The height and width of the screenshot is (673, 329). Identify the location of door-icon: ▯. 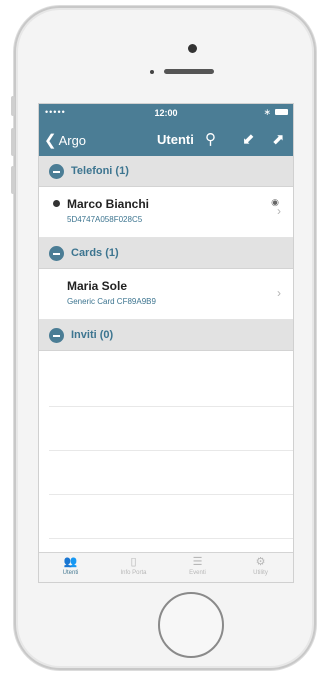
(133, 562).